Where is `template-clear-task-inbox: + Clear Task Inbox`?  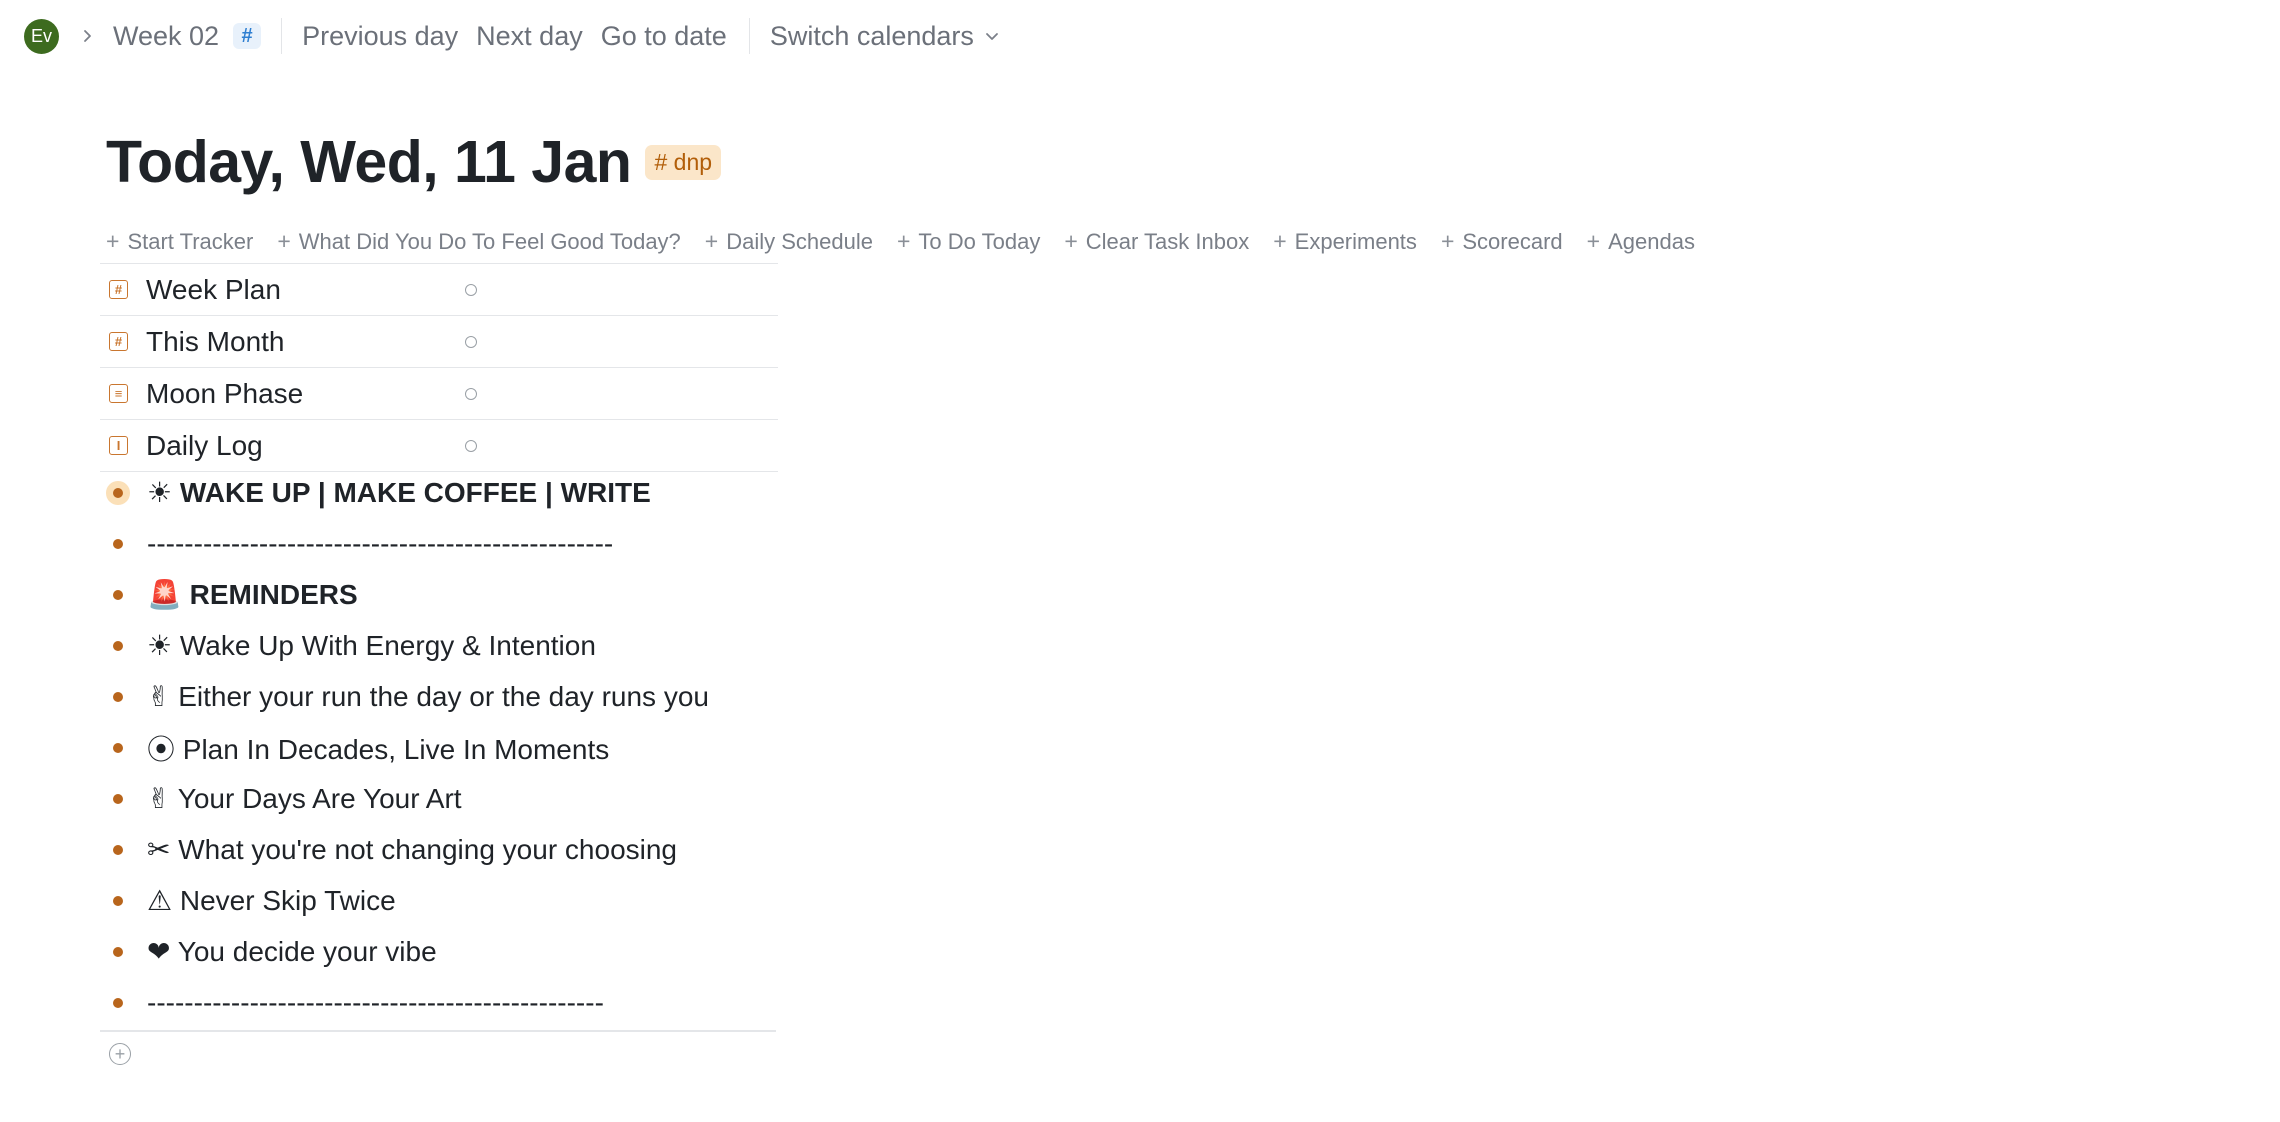
template-clear-task-inbox: + Clear Task Inbox is located at coordinates (1156, 241).